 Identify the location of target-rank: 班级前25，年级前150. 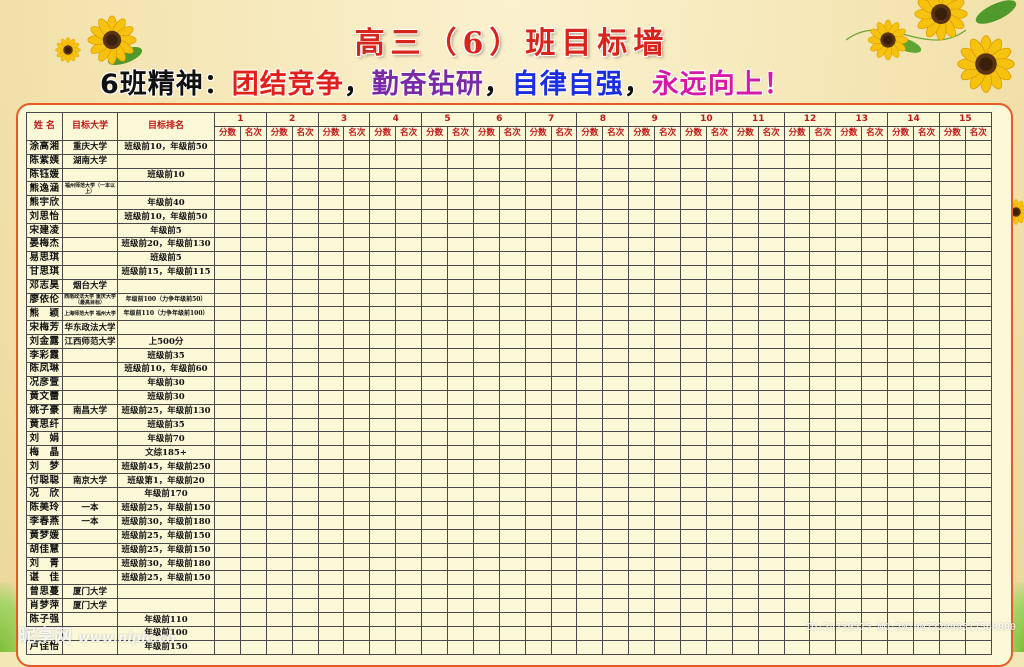
(166, 550).